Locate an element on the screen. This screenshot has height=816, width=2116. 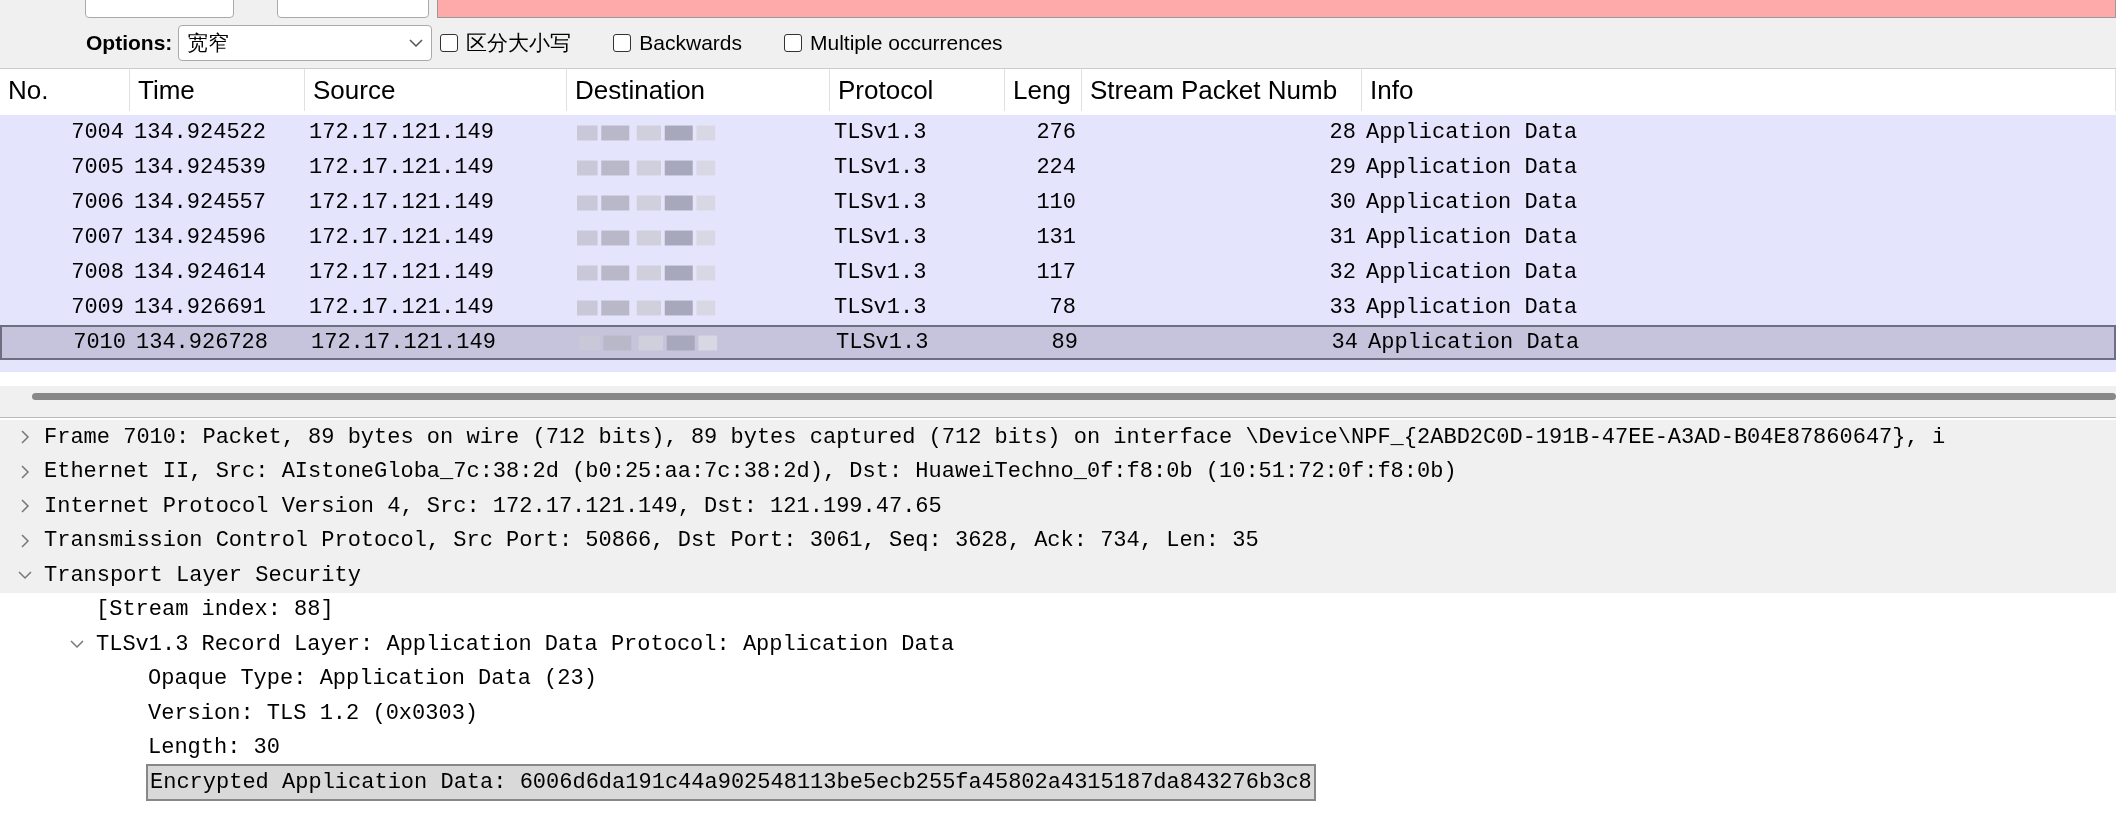
mode-dropdown: 宽窄 is located at coordinates (305, 43).